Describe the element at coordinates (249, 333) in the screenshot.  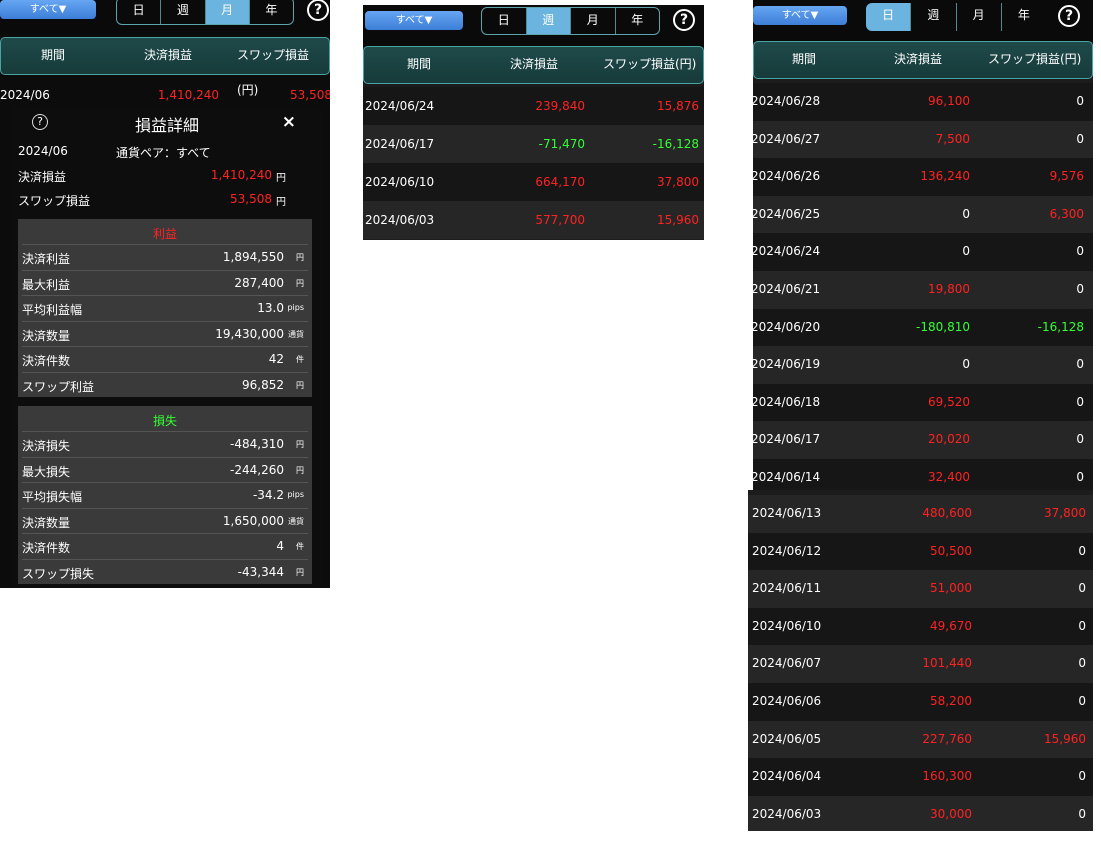
I see `detail-value: 19,430,000` at that location.